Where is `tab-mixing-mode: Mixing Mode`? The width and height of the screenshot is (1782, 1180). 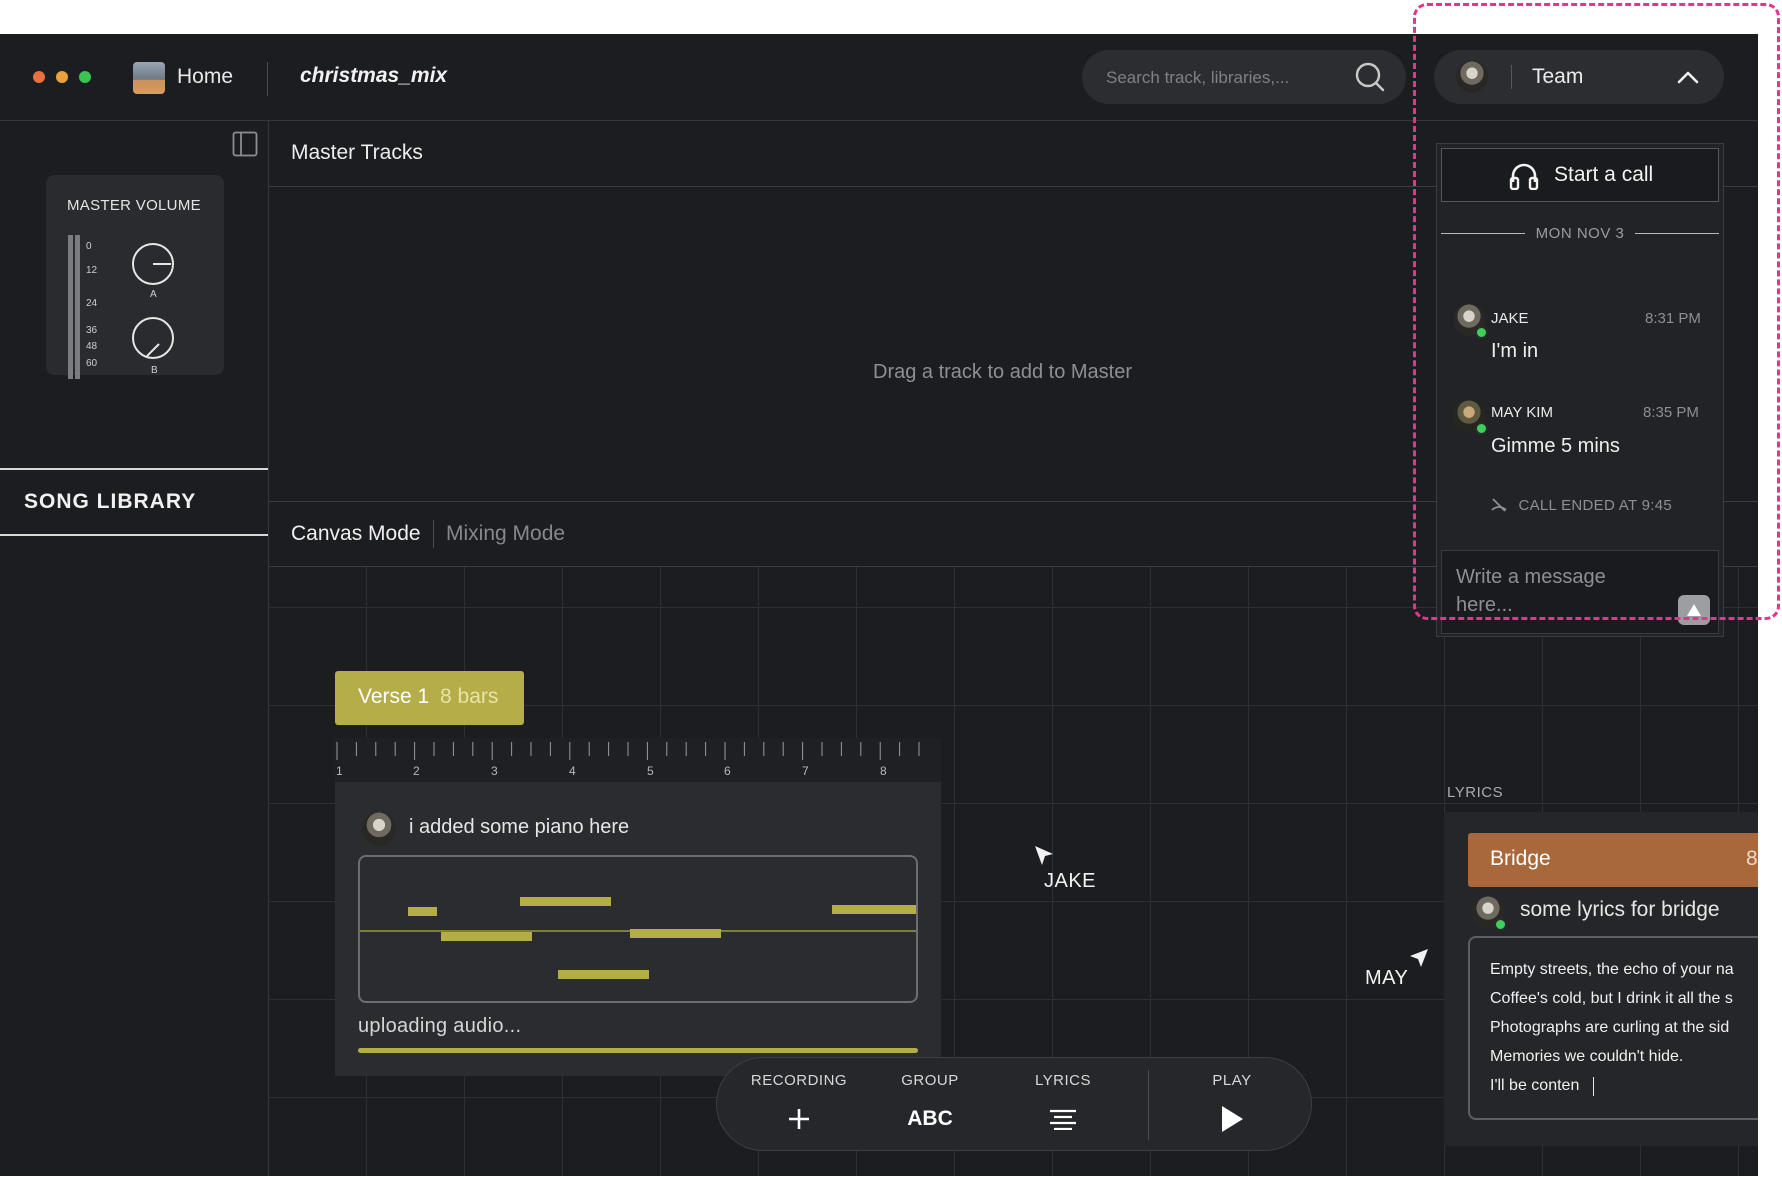
tab-mixing-mode: Mixing Mode is located at coordinates (505, 534).